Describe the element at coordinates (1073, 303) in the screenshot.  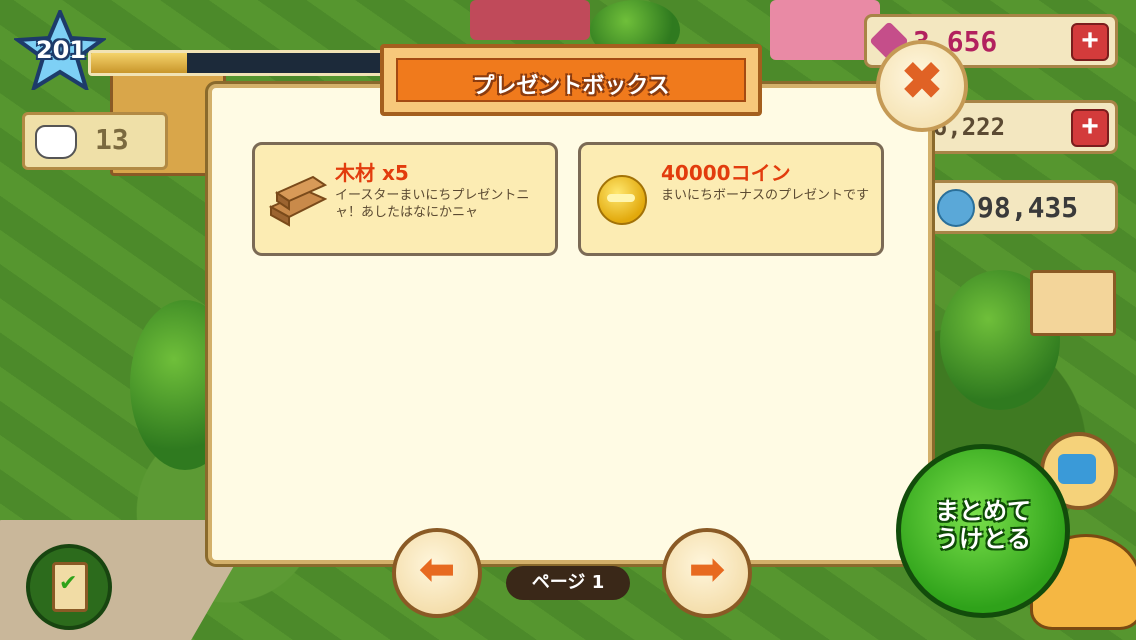
I see `gift-box` at that location.